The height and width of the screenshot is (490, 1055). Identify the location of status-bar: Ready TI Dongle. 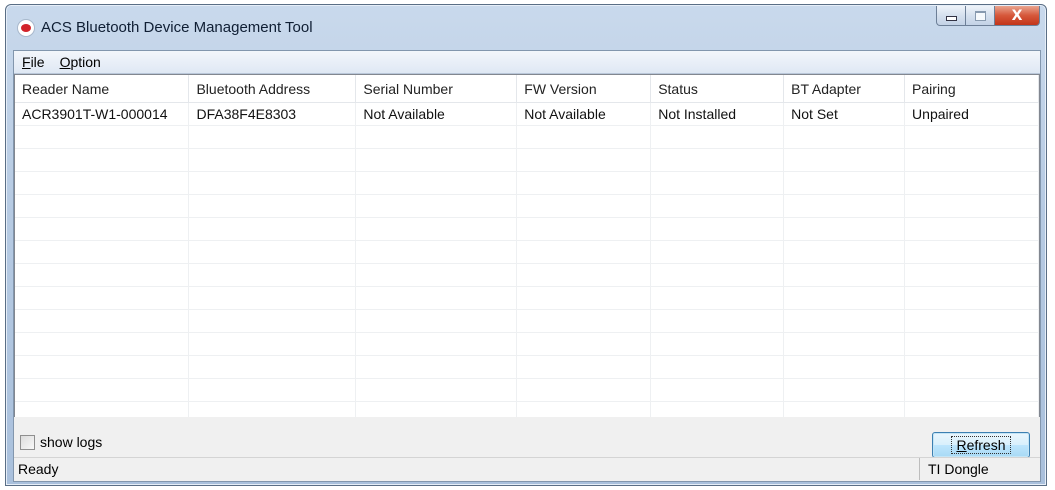
(527, 468).